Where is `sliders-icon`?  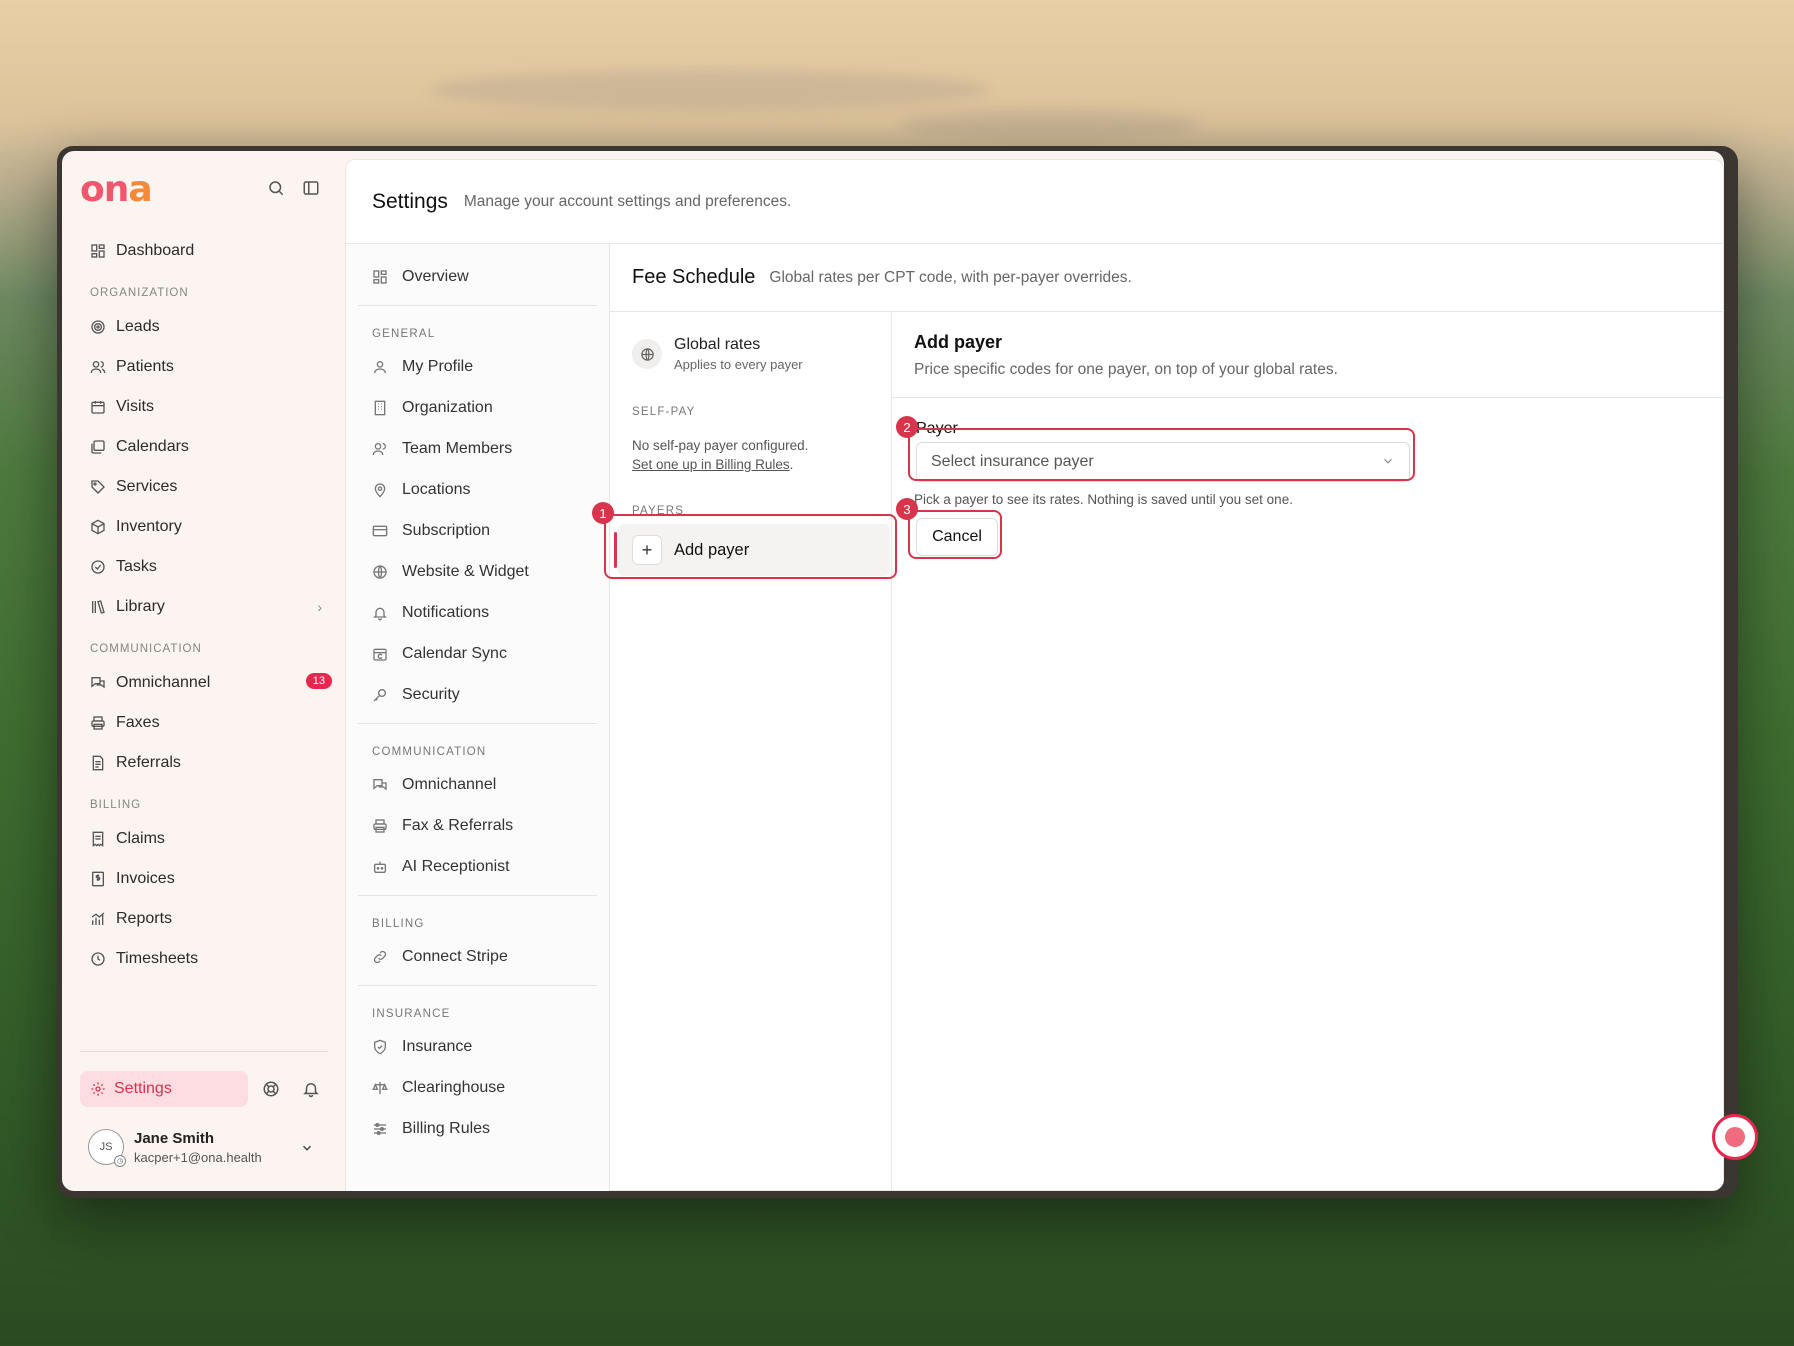
sliders-icon is located at coordinates (380, 1129).